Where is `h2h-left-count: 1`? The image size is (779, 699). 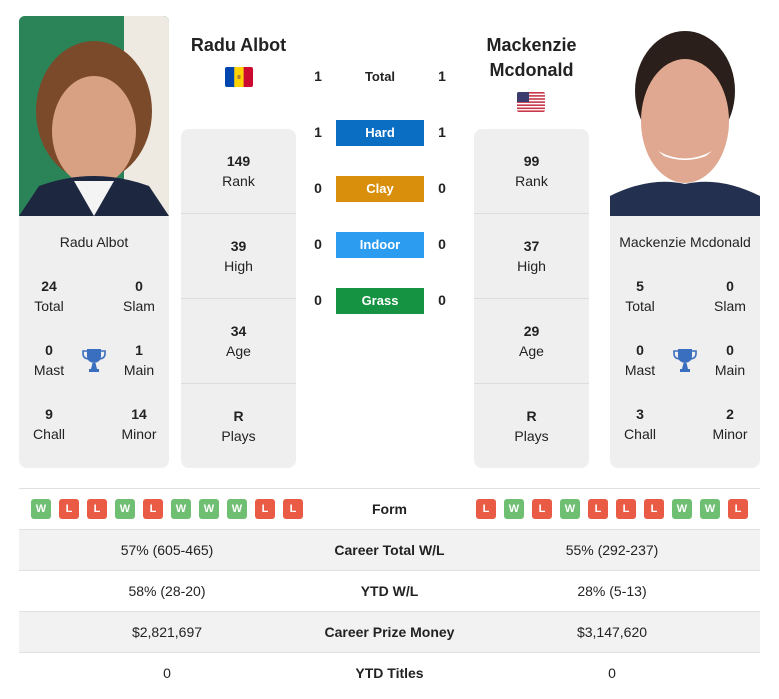 h2h-left-count: 1 is located at coordinates (318, 76).